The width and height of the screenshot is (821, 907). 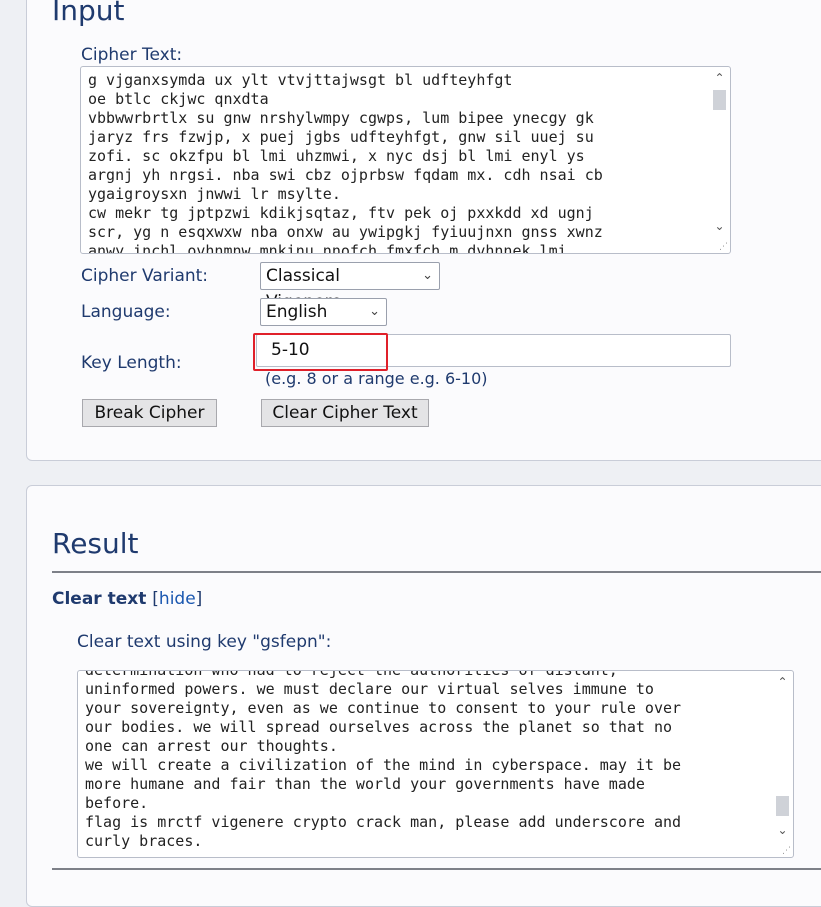 What do you see at coordinates (436, 869) in the screenshot?
I see `bottom-divider` at bounding box center [436, 869].